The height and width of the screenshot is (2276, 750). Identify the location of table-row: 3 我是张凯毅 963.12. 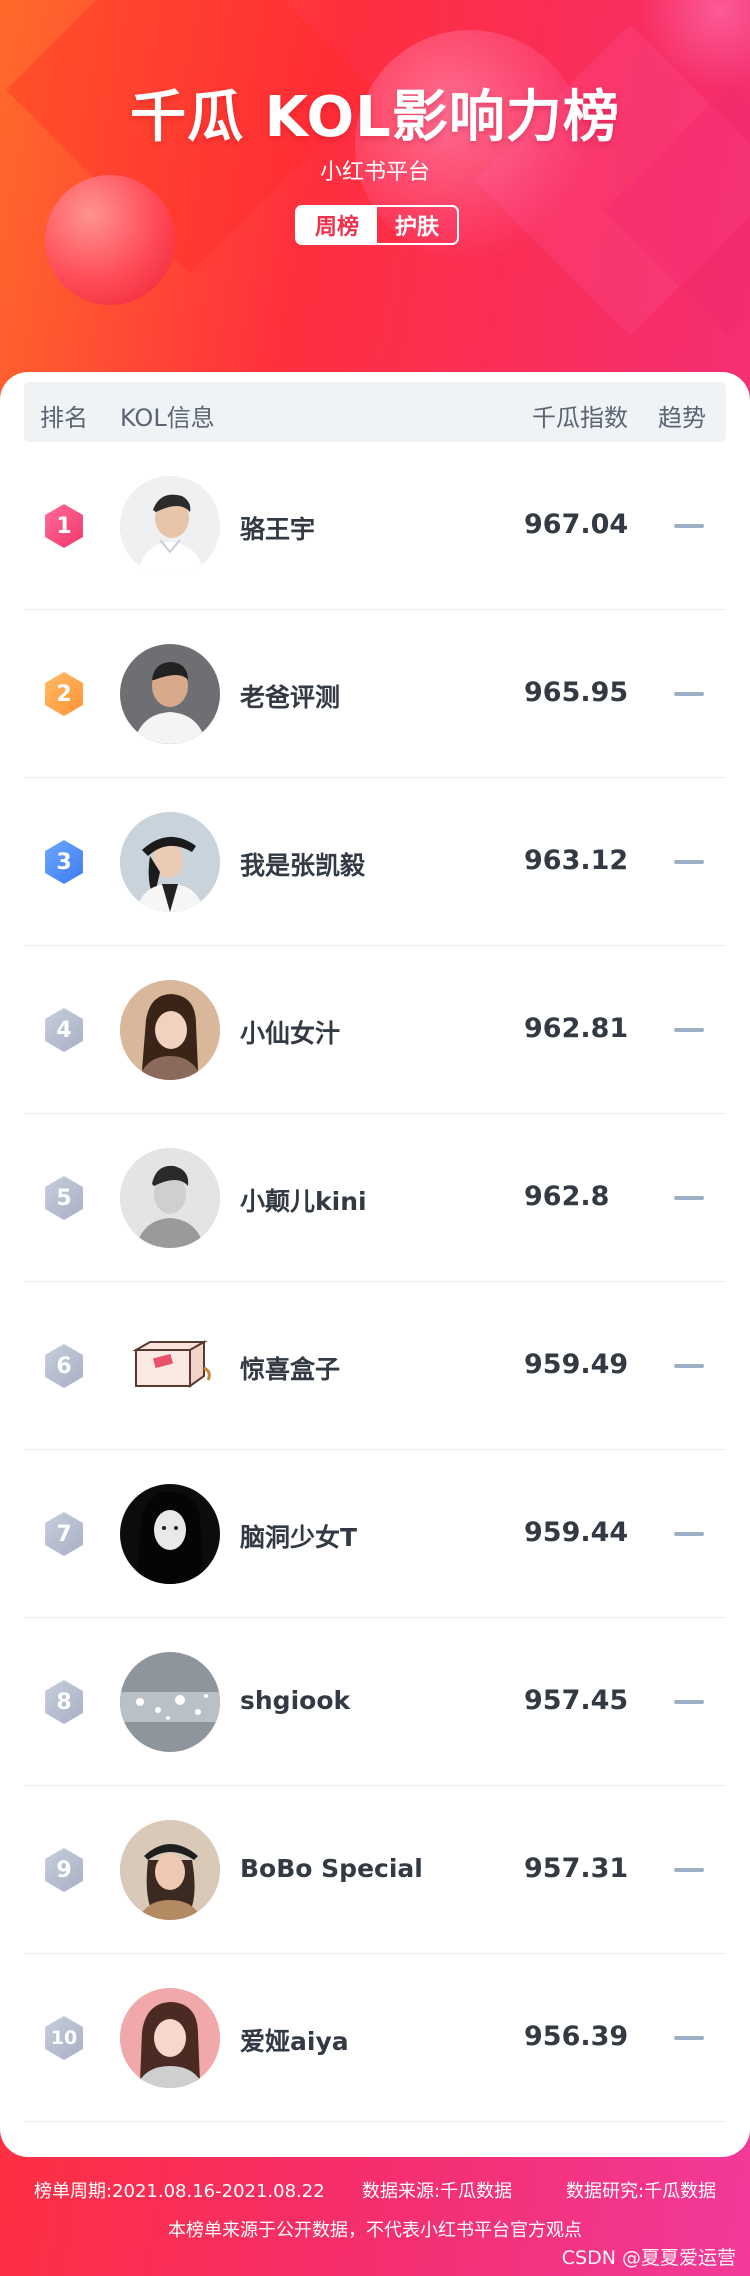
(375, 862).